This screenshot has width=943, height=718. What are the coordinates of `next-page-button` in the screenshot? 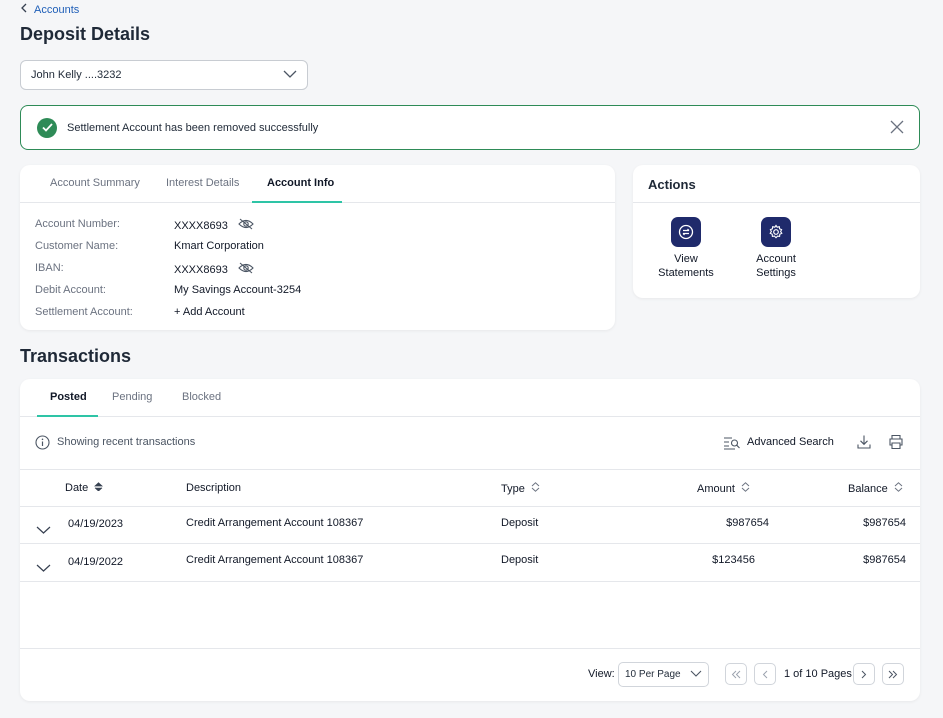 It's located at (864, 674).